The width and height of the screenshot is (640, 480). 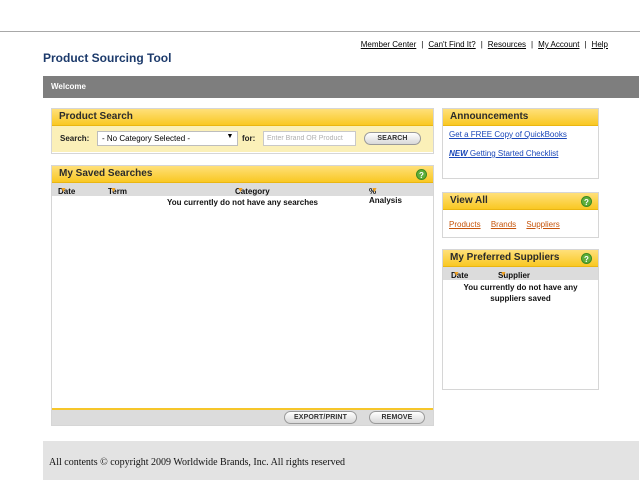 What do you see at coordinates (507, 44) in the screenshot?
I see `nav-resources: Resources` at bounding box center [507, 44].